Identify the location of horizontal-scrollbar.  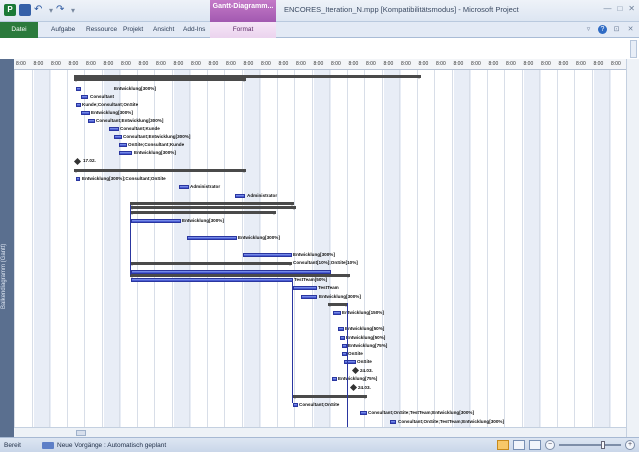
(320, 432).